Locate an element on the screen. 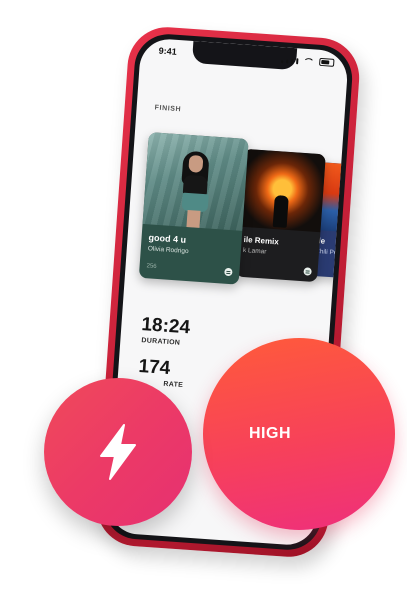  wifi-icon is located at coordinates (309, 61).